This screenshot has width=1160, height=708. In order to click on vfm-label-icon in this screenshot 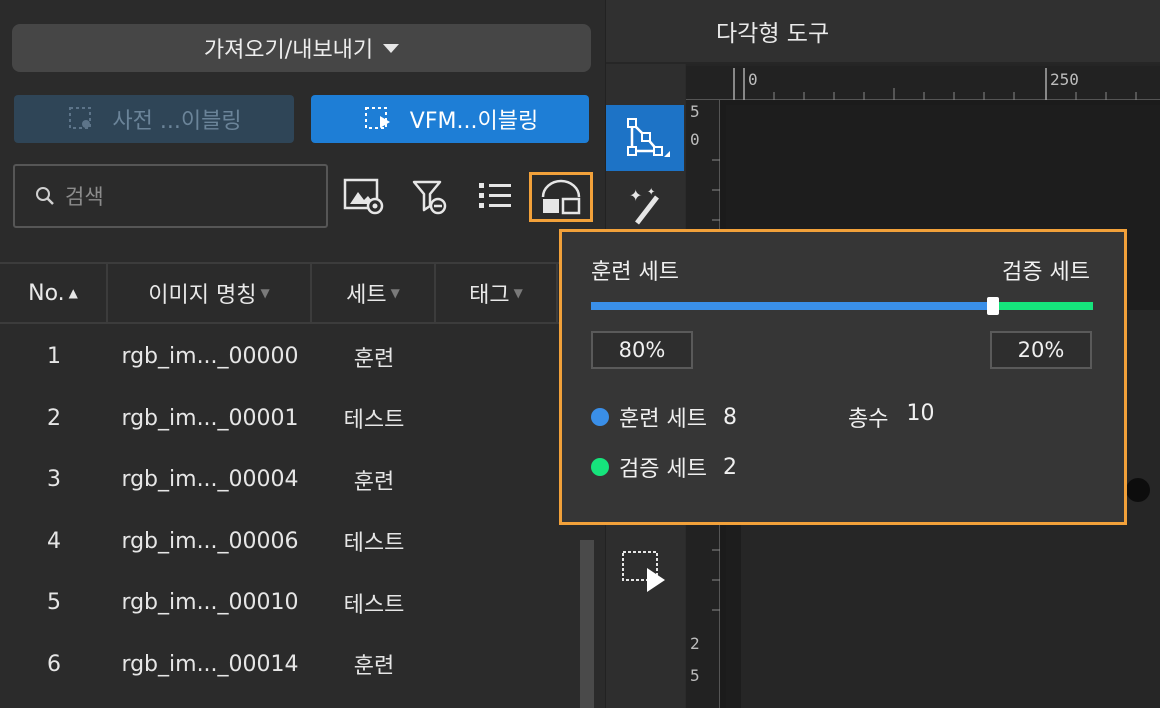, I will do `click(377, 118)`.